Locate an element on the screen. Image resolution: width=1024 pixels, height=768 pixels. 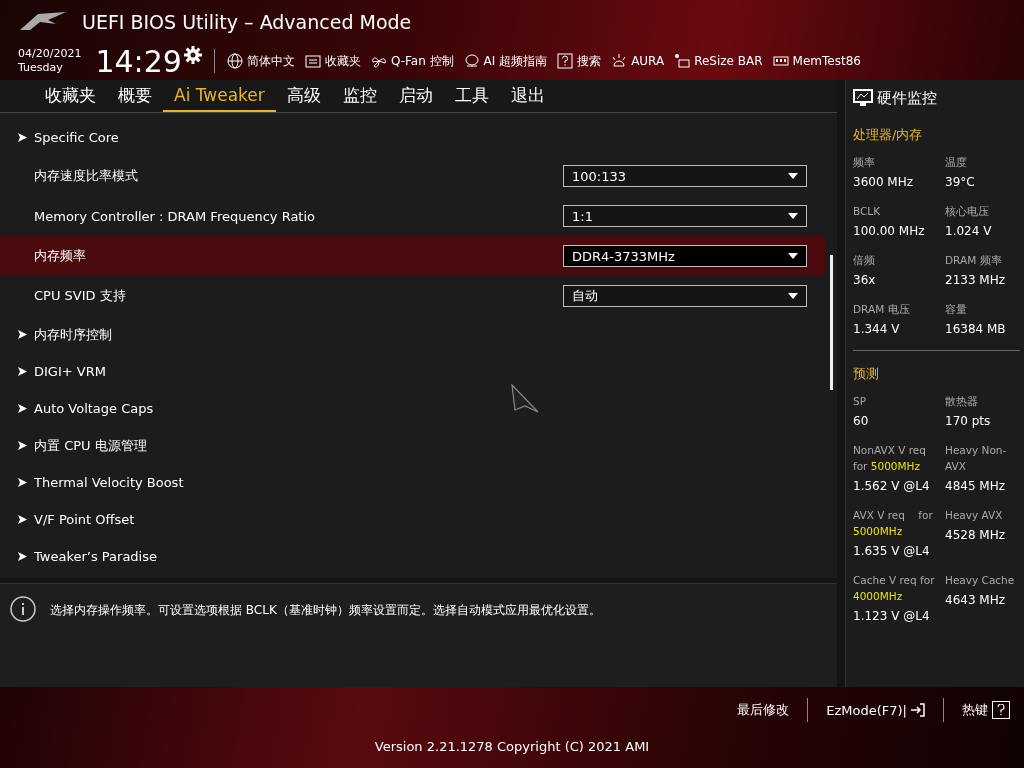
setting-label: 内置 CPU 电源管理 is located at coordinates (91, 445).